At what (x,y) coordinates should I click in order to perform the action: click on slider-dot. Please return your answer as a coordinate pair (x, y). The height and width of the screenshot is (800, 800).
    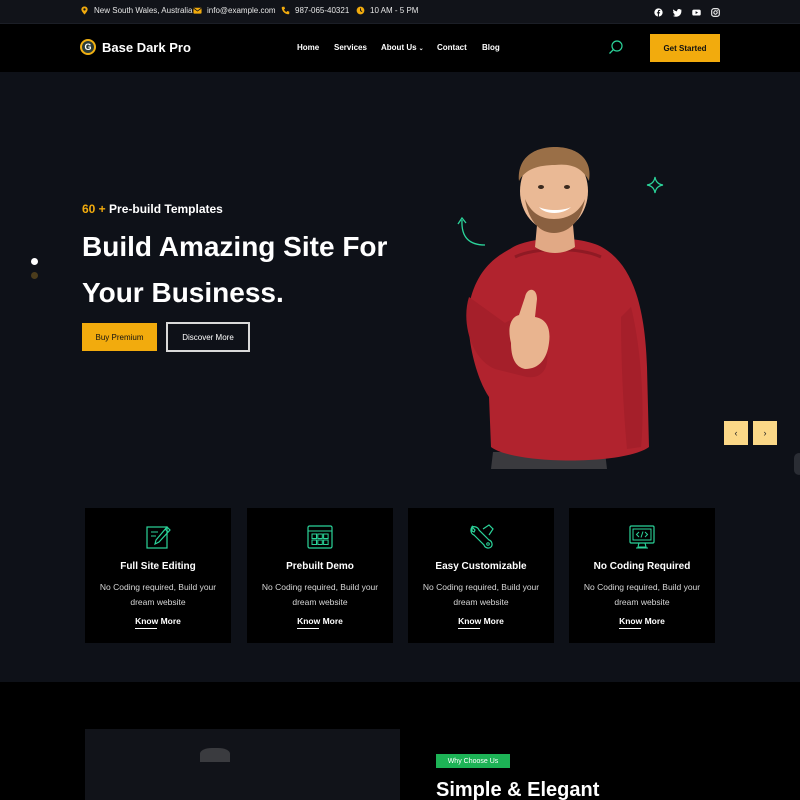
    Looking at the image, I should click on (34, 275).